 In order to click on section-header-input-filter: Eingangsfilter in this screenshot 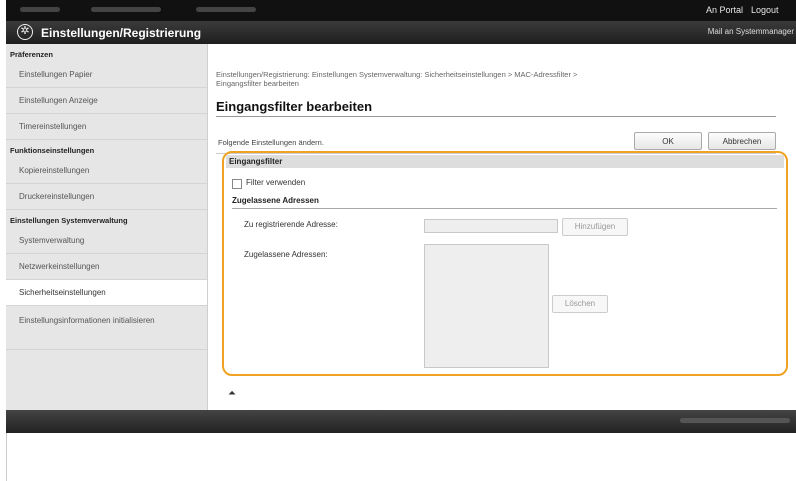, I will do `click(505, 161)`.